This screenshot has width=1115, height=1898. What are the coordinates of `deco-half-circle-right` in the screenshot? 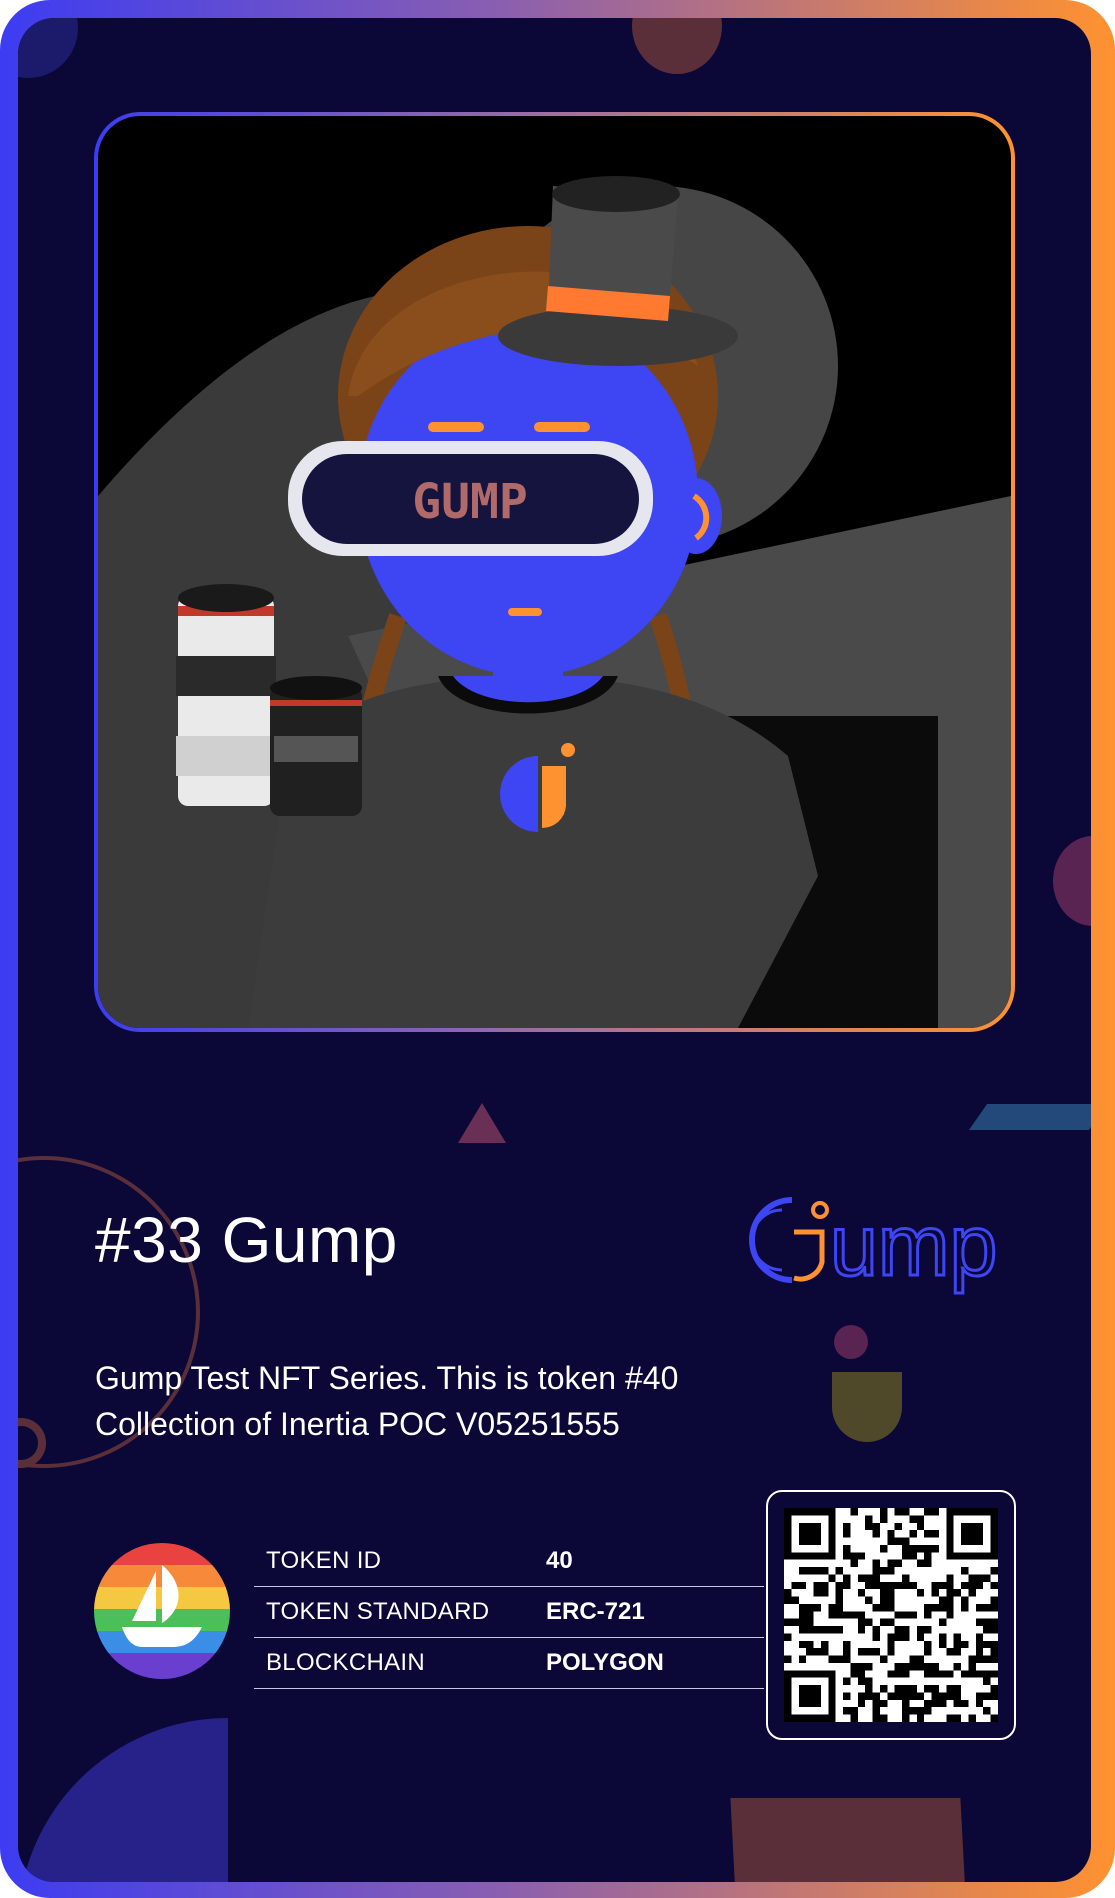 It's located at (1072, 881).